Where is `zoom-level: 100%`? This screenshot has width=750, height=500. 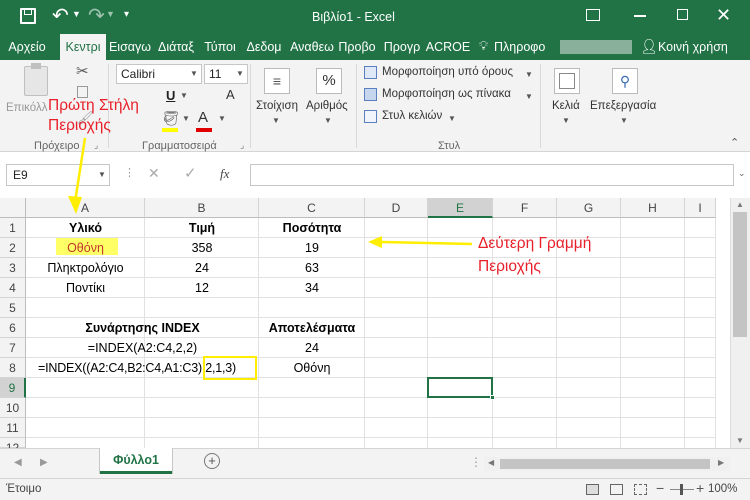
zoom-level: 100% is located at coordinates (722, 489).